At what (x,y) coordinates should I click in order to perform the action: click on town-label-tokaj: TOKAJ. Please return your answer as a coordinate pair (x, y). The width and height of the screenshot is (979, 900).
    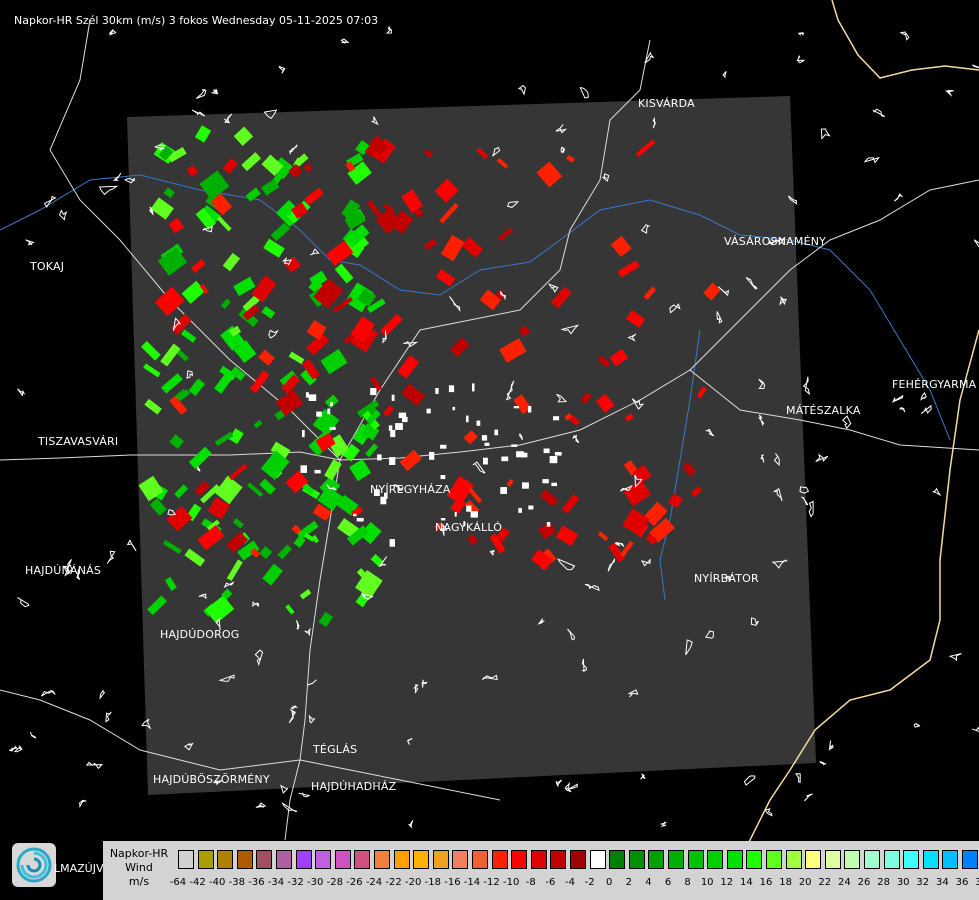
    Looking at the image, I should click on (47, 266).